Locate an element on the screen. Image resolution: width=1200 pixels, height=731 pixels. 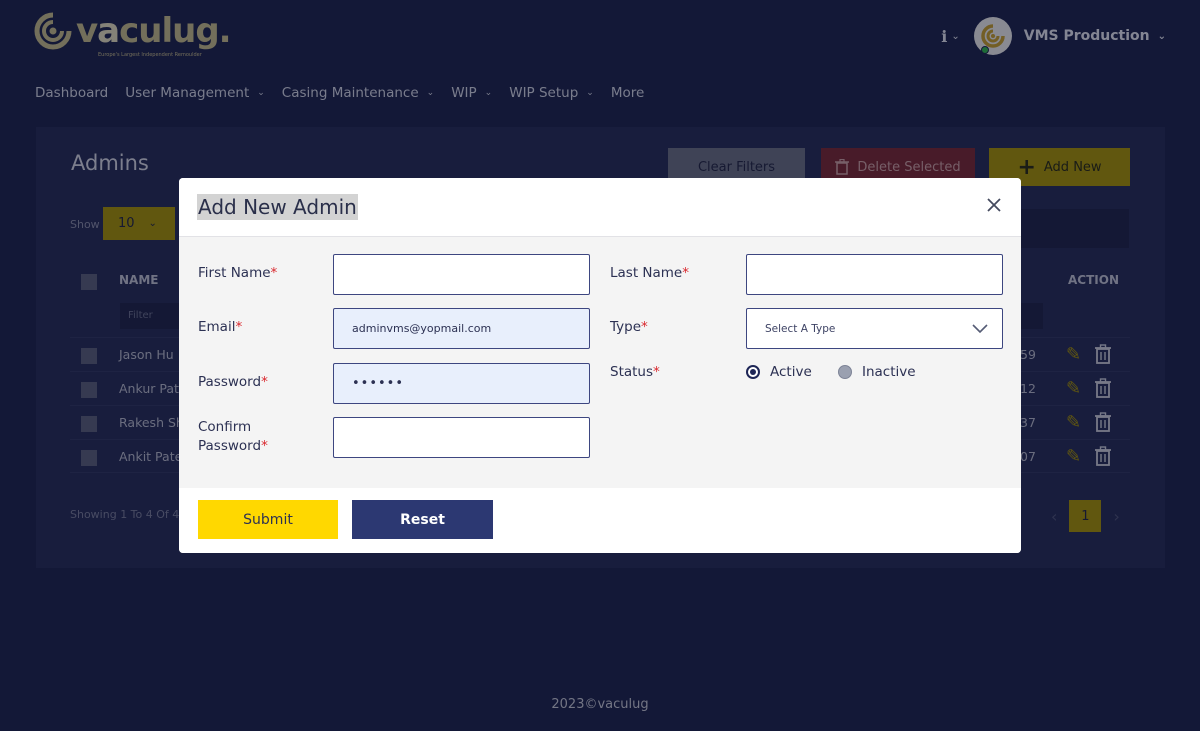
password-field is located at coordinates (461, 383).